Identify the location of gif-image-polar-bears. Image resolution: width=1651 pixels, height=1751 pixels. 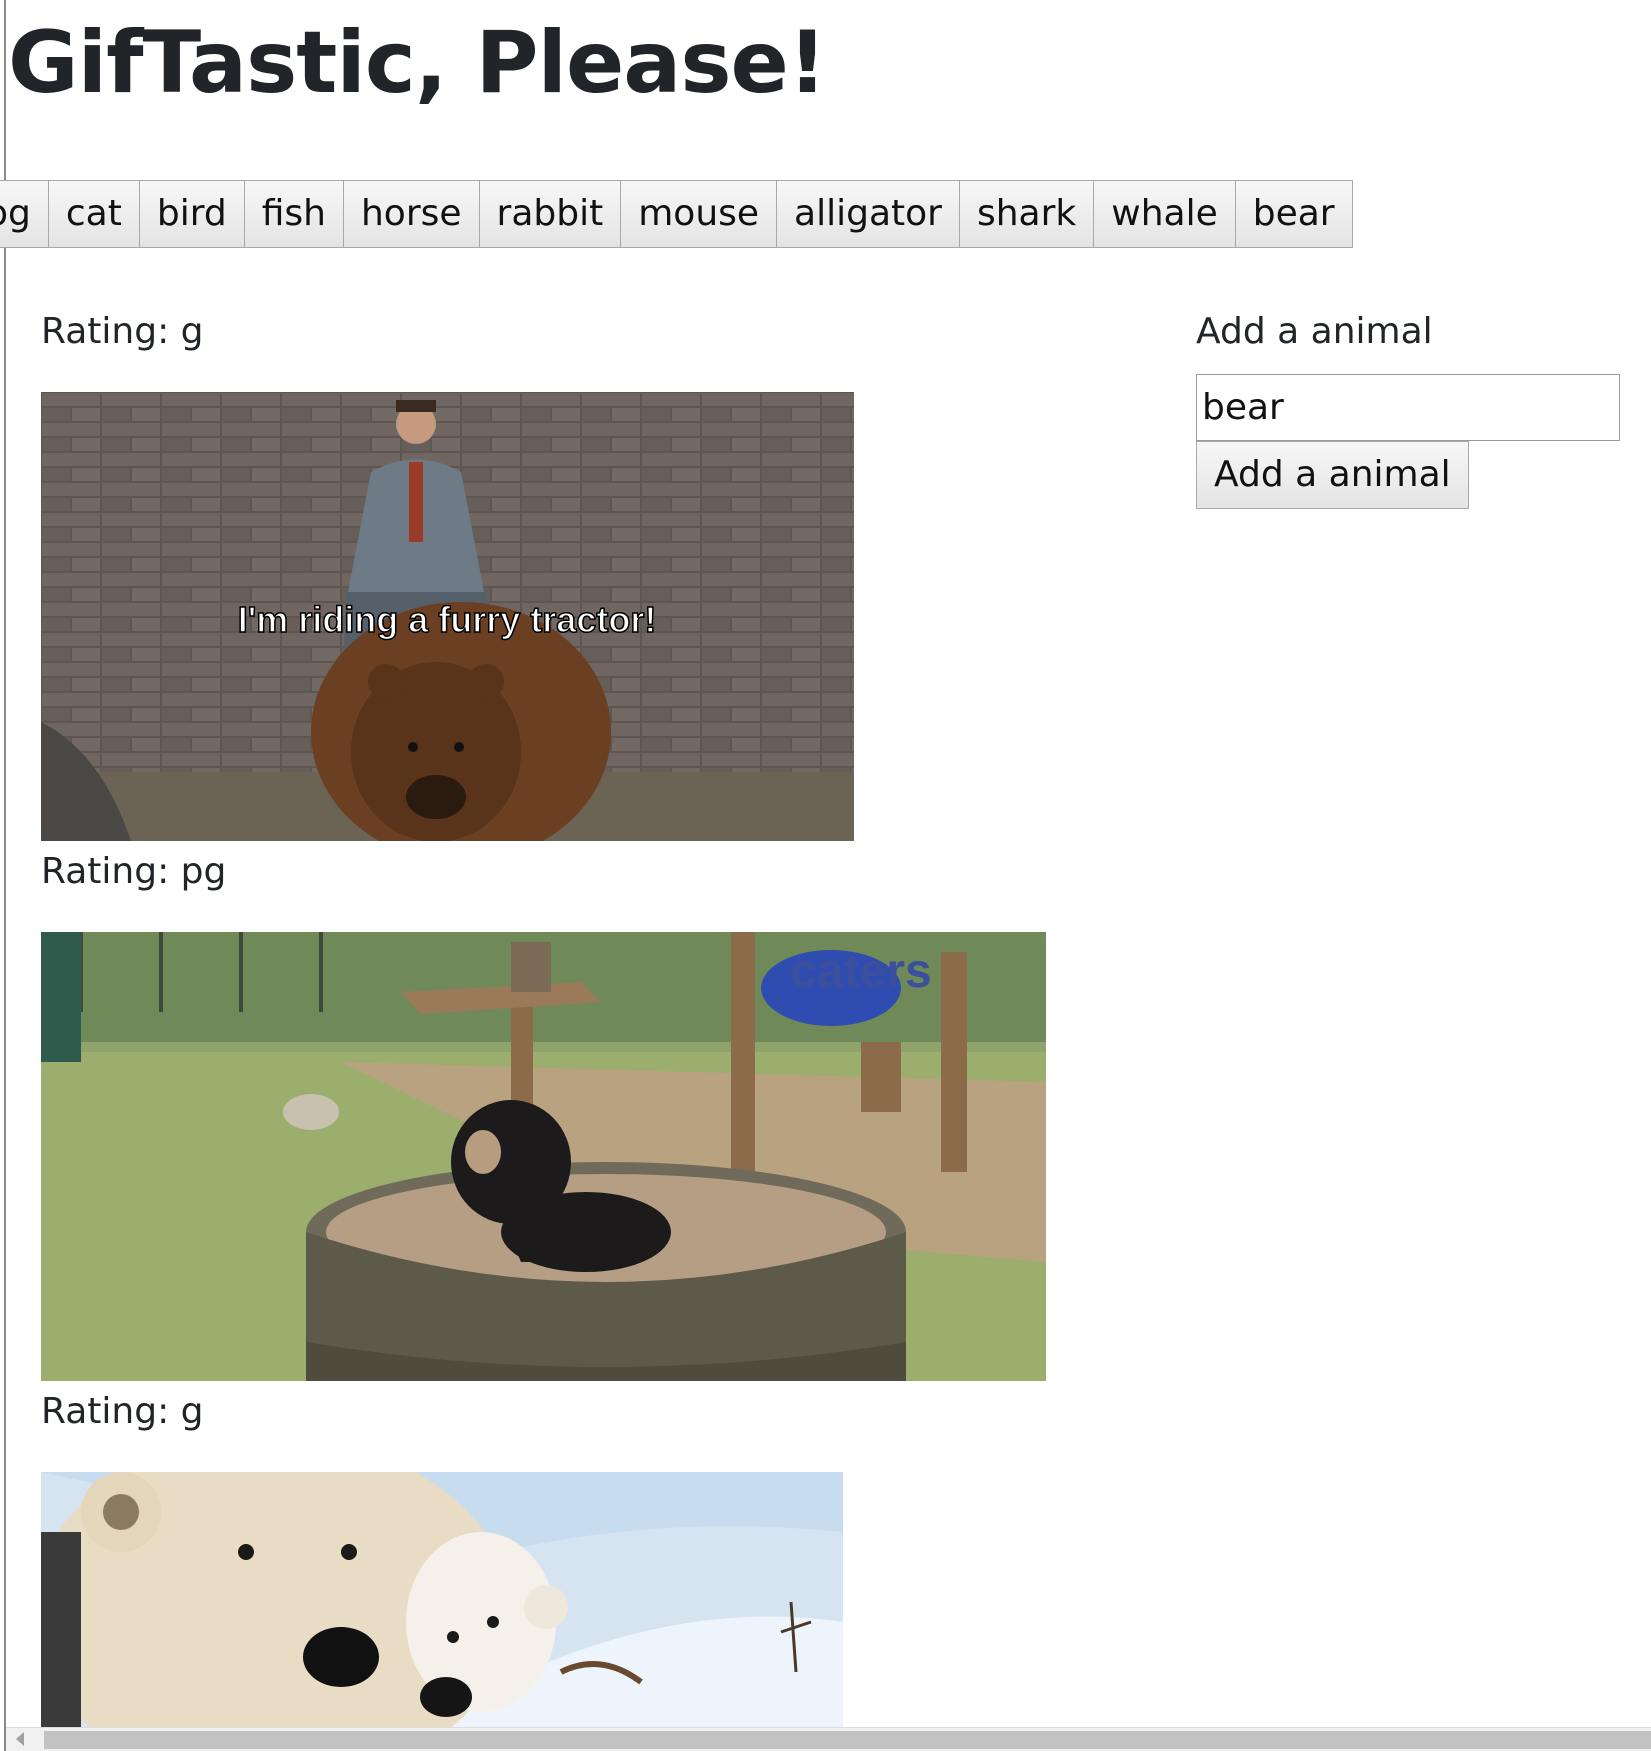
(442, 1599).